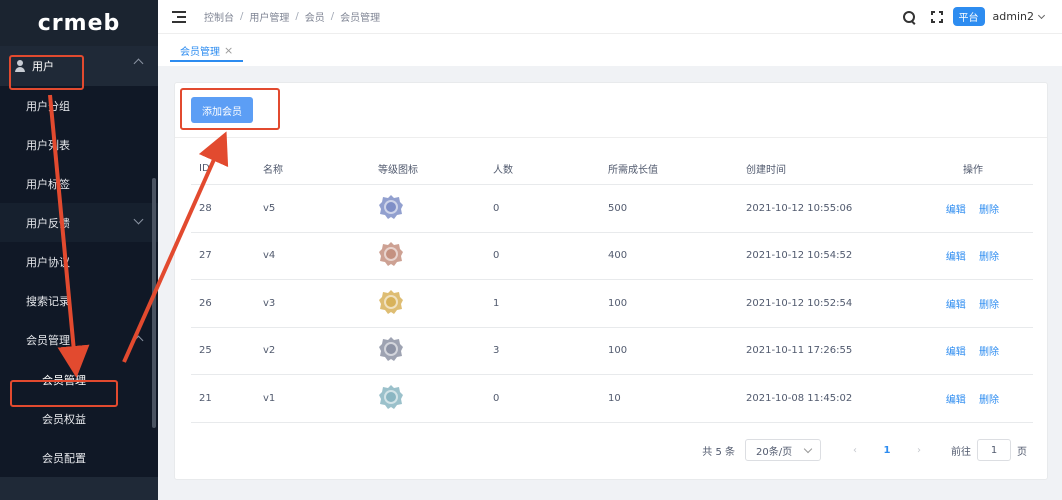 Image resolution: width=1062 pixels, height=500 pixels. Describe the element at coordinates (611, 110) in the screenshot. I see `card-toolbar: 添加会员` at that location.